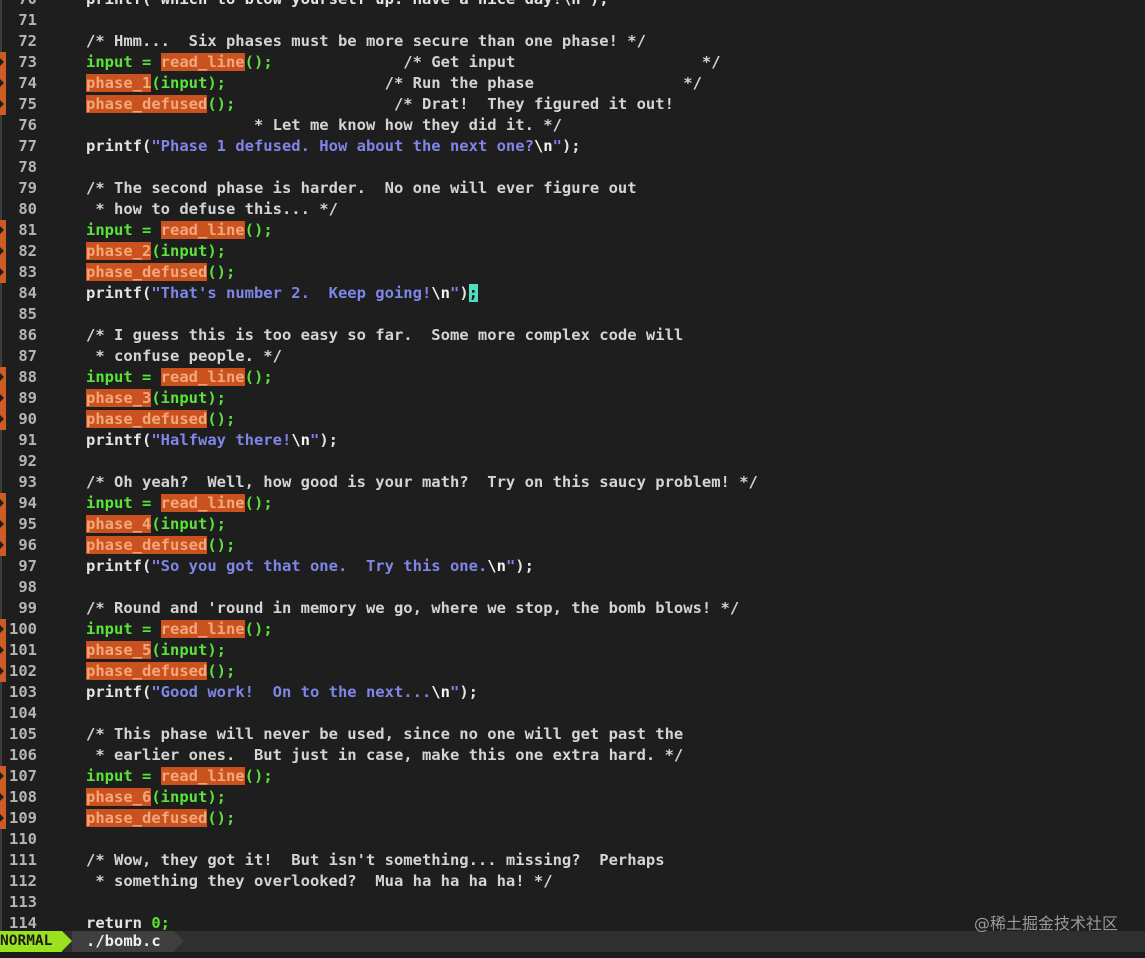 The height and width of the screenshot is (958, 1145). Describe the element at coordinates (572, 83) in the screenshot. I see `code-line: 74 phase_1(input); /* Run the phase */` at that location.